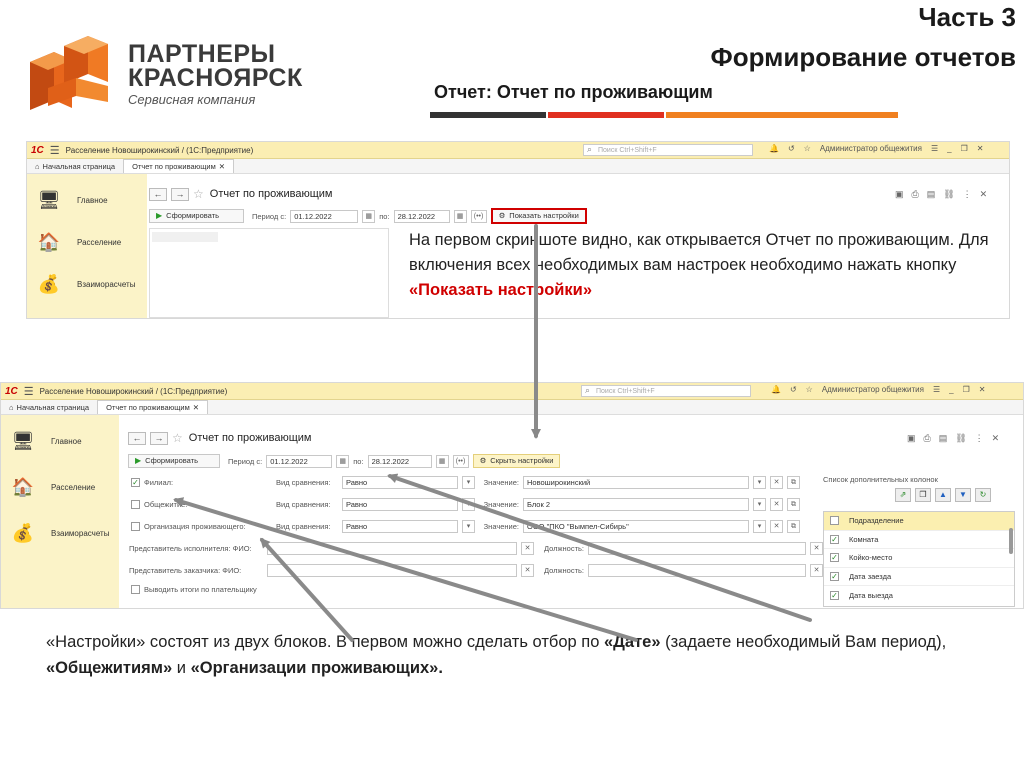 This screenshot has height=767, width=1024. What do you see at coordinates (306, 589) in the screenshot?
I see `arrow-to-organization` at bounding box center [306, 589].